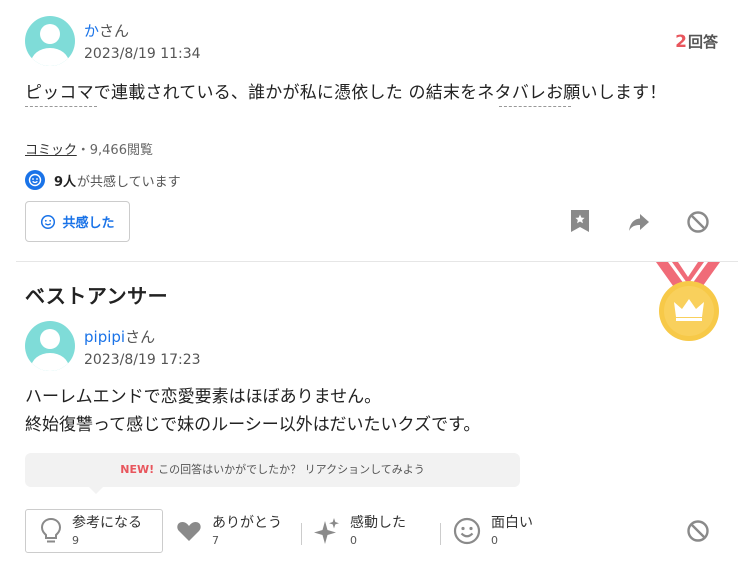 This screenshot has height=575, width=748. What do you see at coordinates (50, 346) in the screenshot?
I see `answerer-avatar` at bounding box center [50, 346].